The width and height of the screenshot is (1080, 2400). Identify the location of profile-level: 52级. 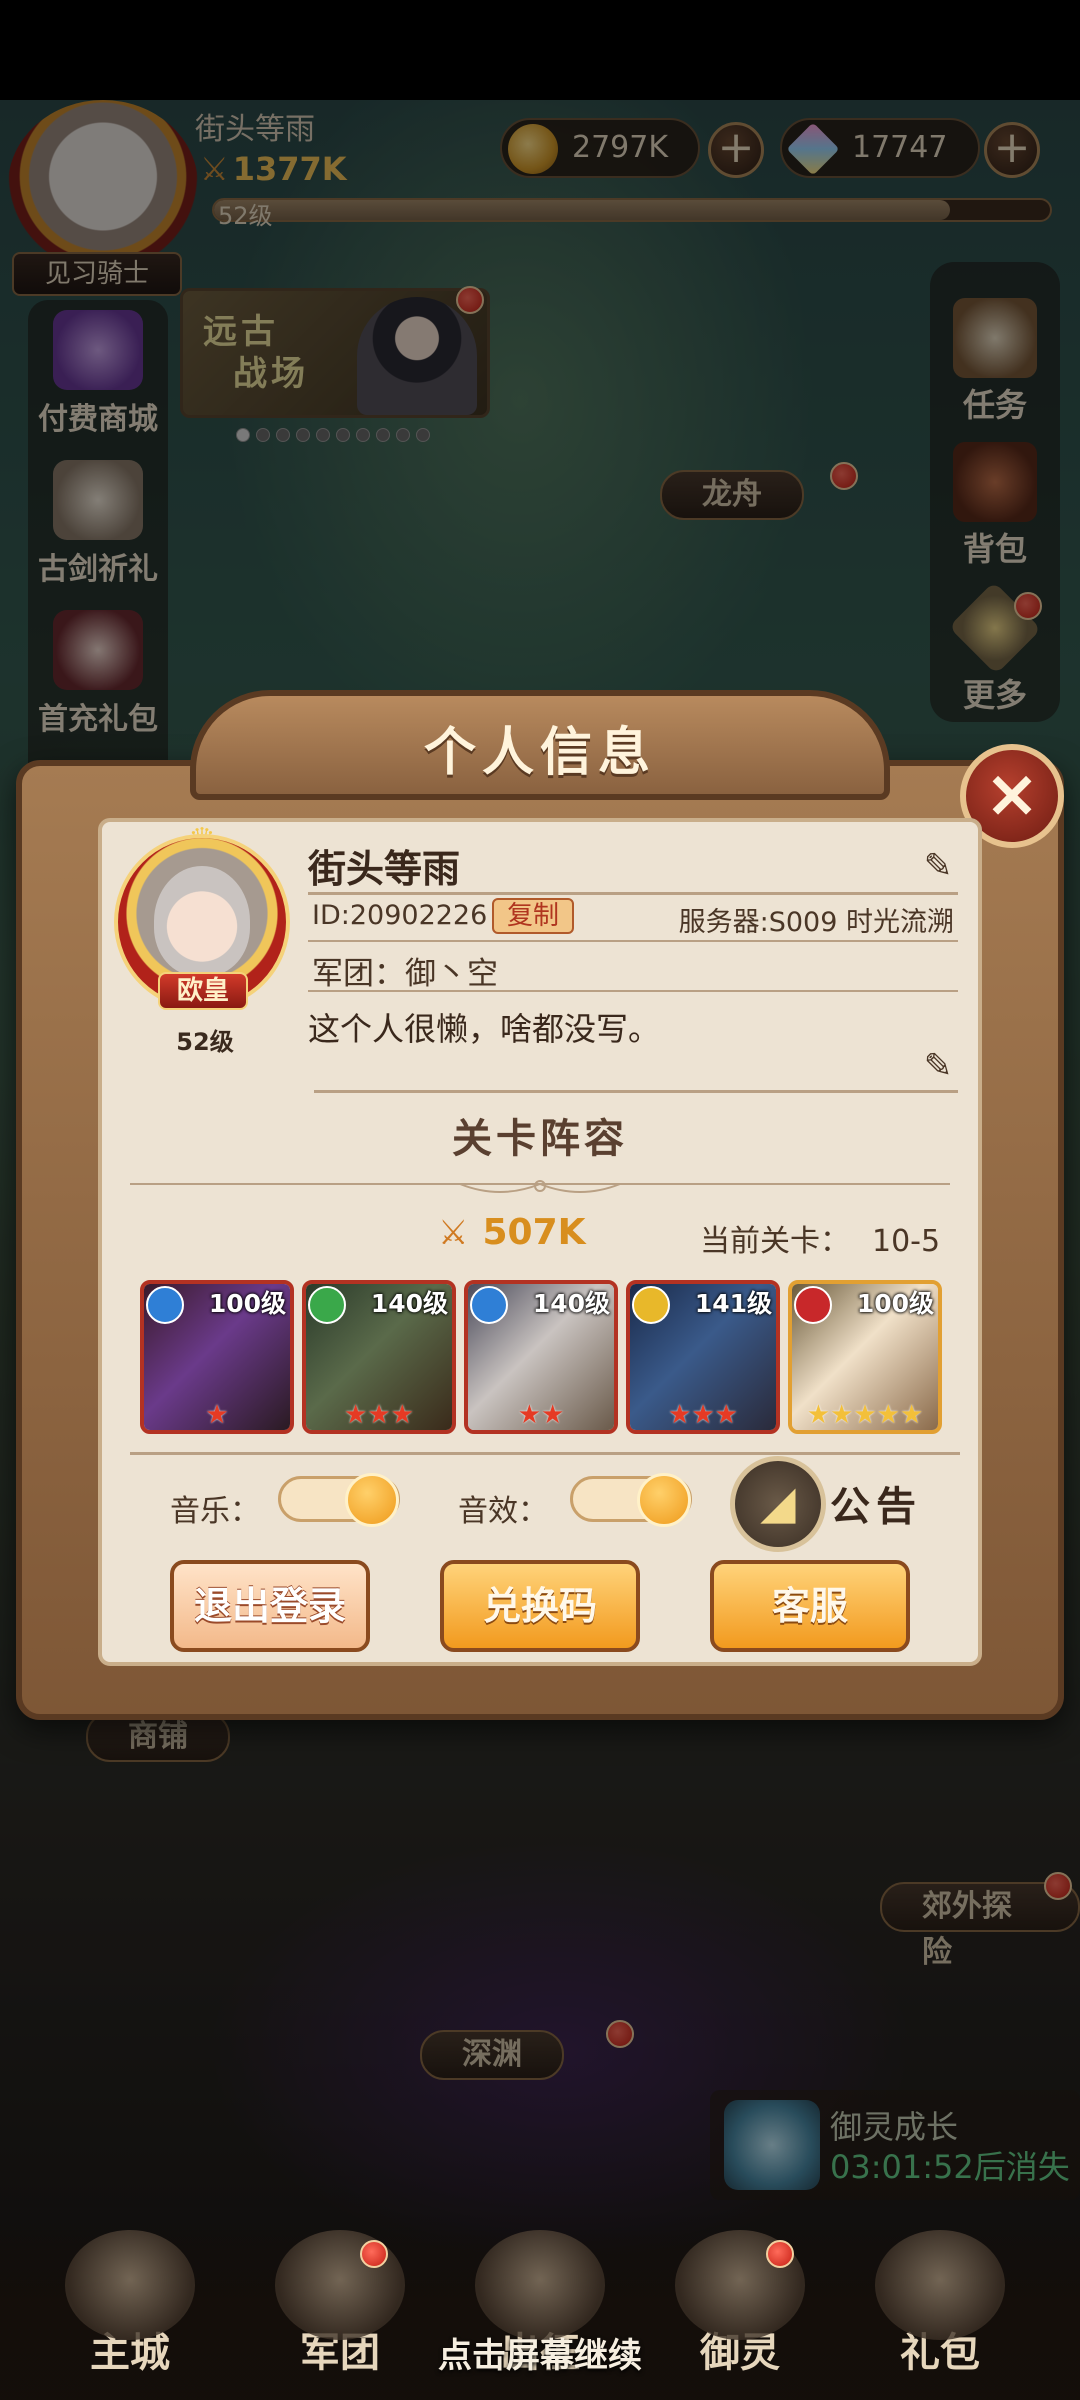
(205, 1042).